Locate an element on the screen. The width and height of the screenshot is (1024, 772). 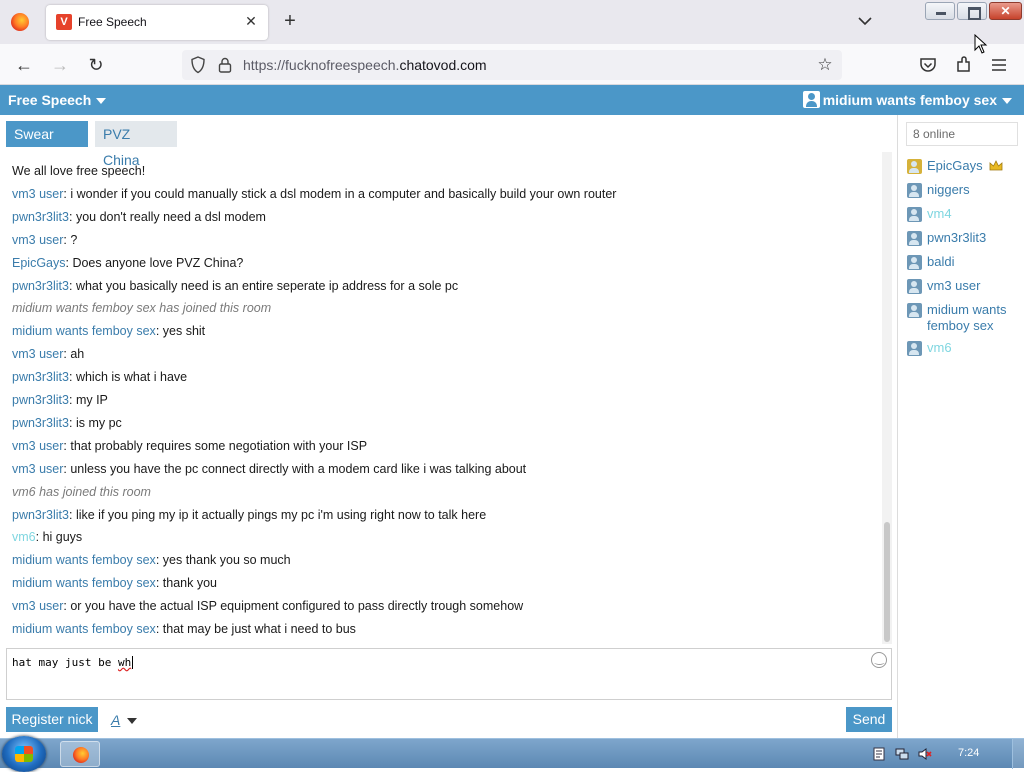
chatovod-favicon-icon: V is located at coordinates (64, 22).